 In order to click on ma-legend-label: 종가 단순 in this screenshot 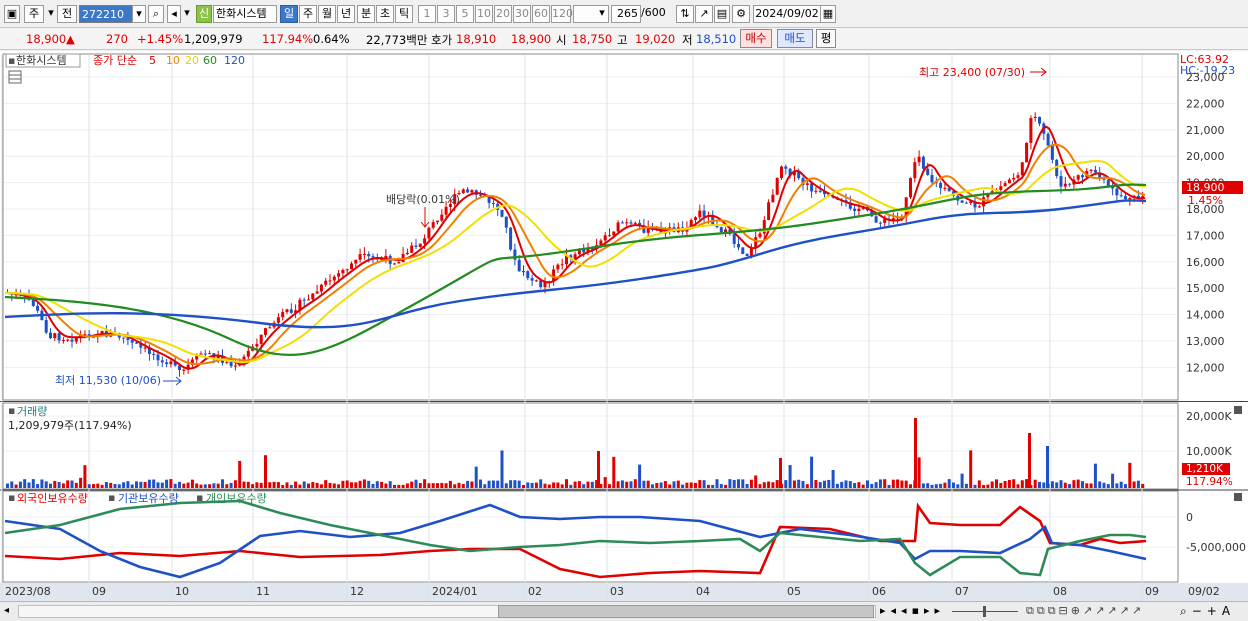, I will do `click(115, 60)`.